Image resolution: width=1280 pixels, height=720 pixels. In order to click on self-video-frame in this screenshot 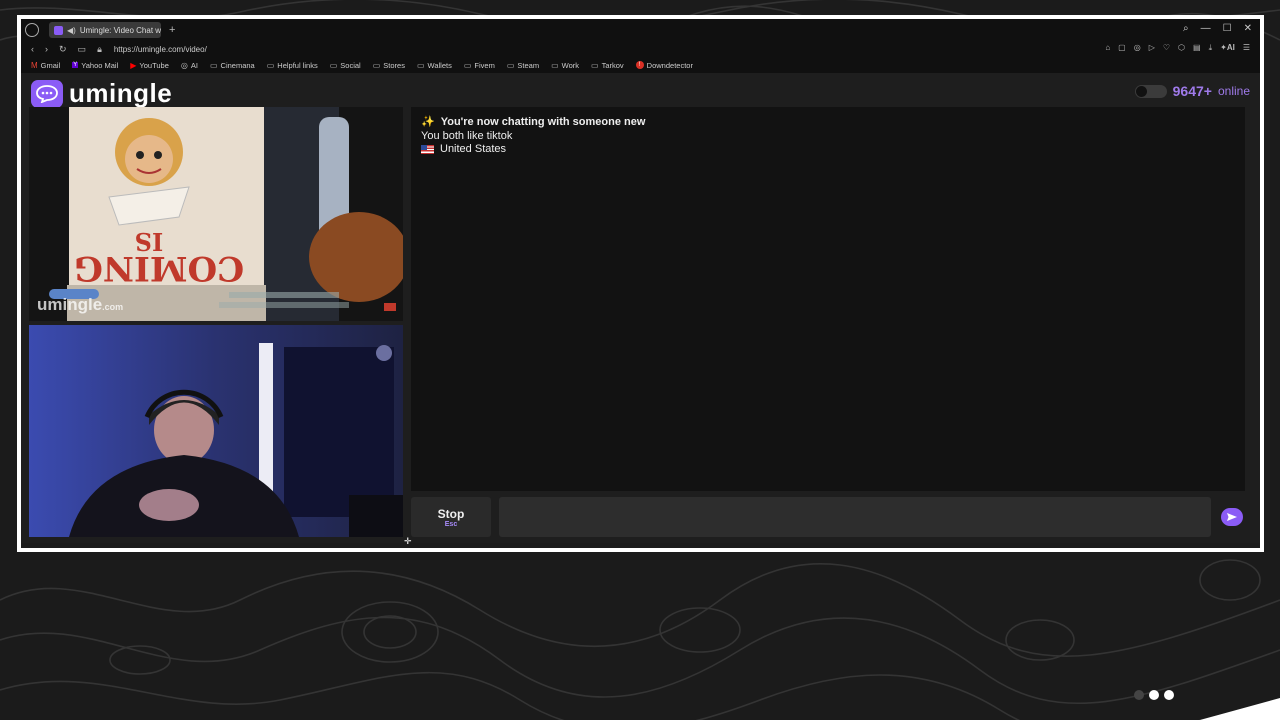, I will do `click(216, 431)`.